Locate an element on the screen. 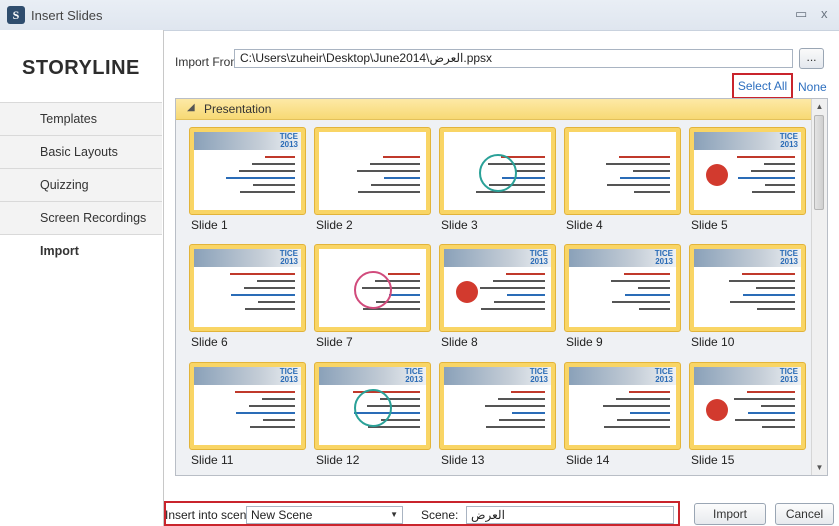 This screenshot has width=839, height=526. slide-label: Slide 9 is located at coordinates (584, 342).